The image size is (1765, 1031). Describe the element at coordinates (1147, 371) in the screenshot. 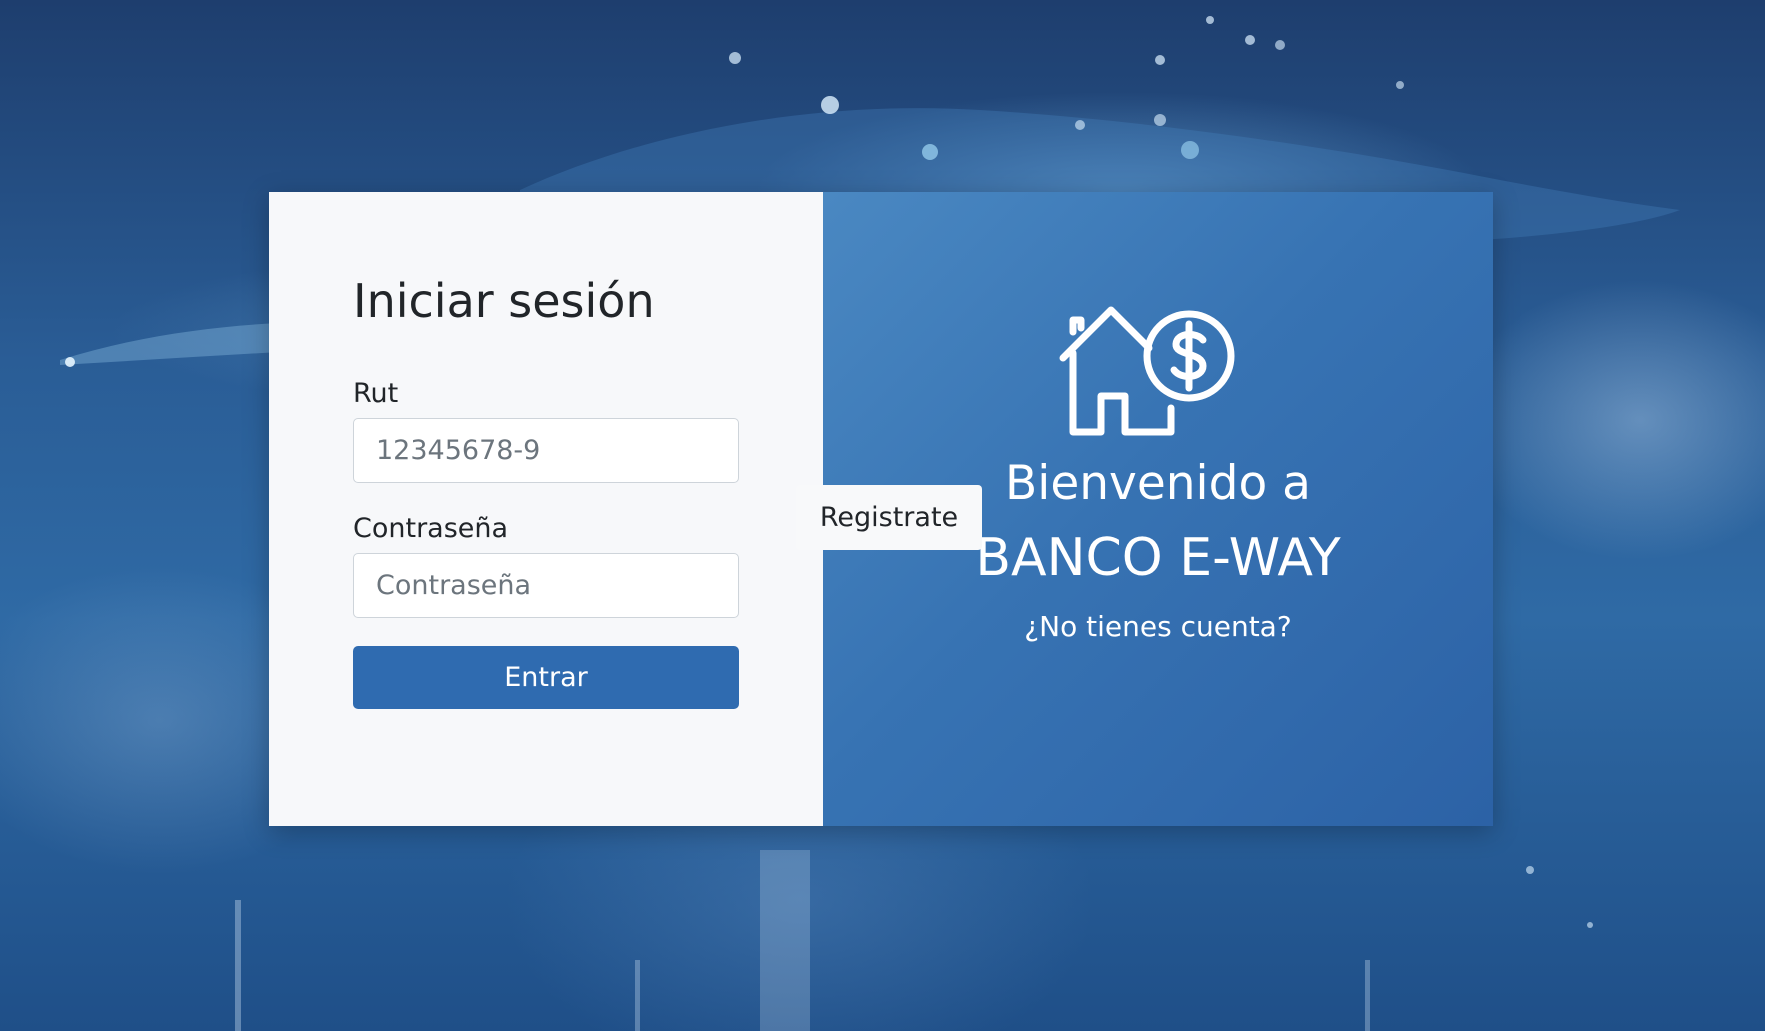

I see `house-dollar-icon` at that location.